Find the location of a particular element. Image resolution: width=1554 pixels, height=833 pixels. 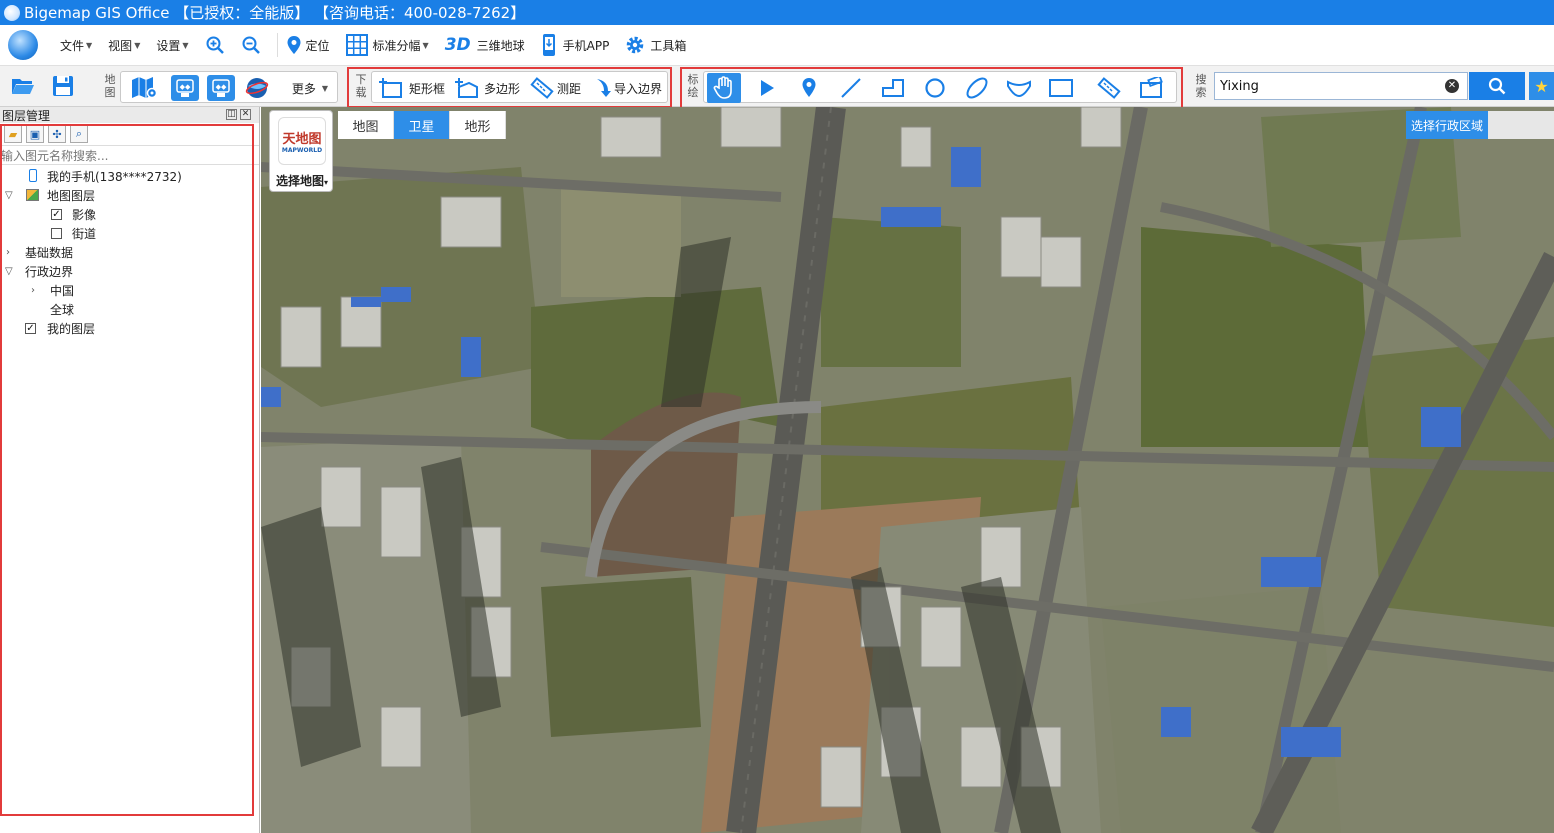

circle-icon is located at coordinates (935, 88).